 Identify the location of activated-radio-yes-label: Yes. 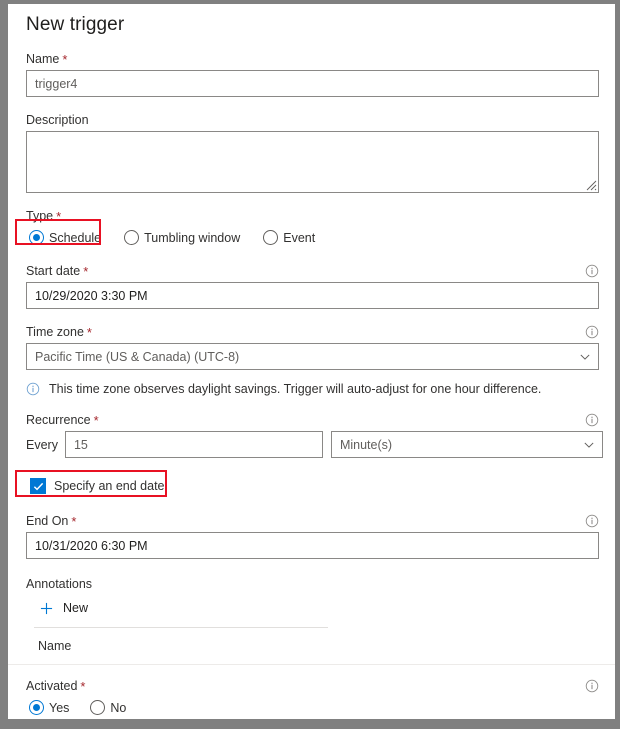
(59, 707).